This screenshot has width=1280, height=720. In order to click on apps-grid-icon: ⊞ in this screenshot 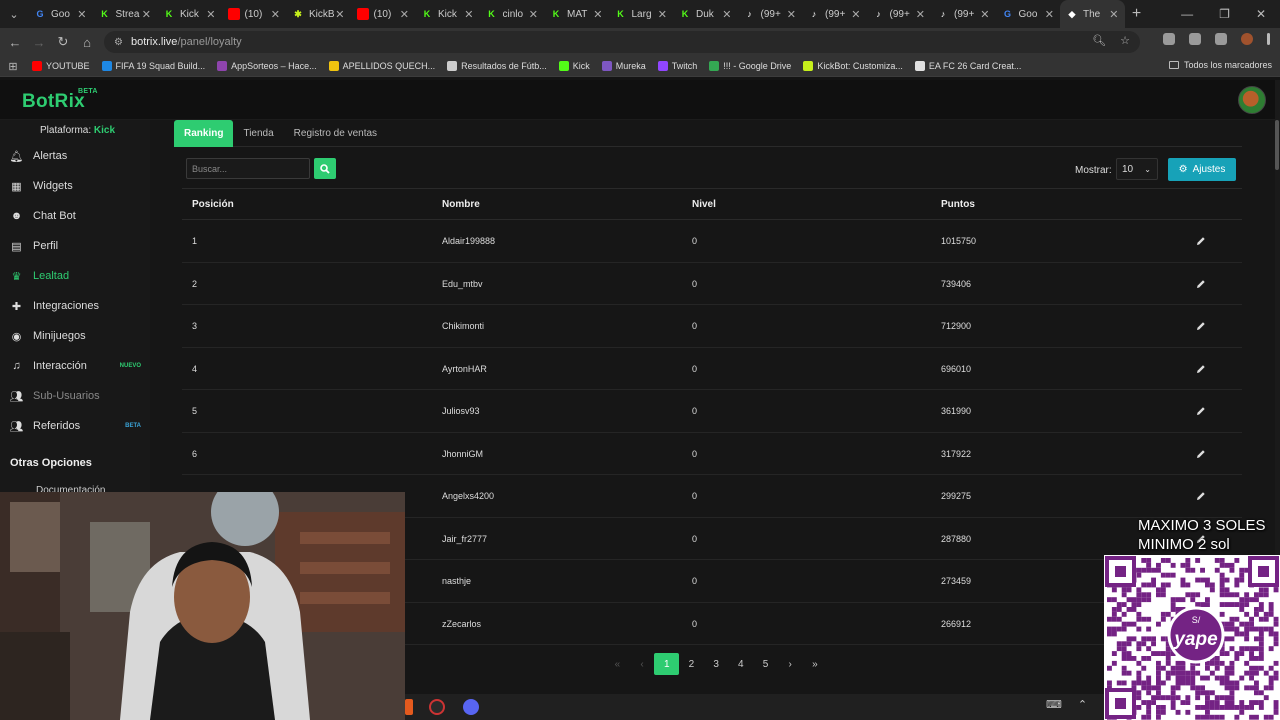, I will do `click(13, 66)`.